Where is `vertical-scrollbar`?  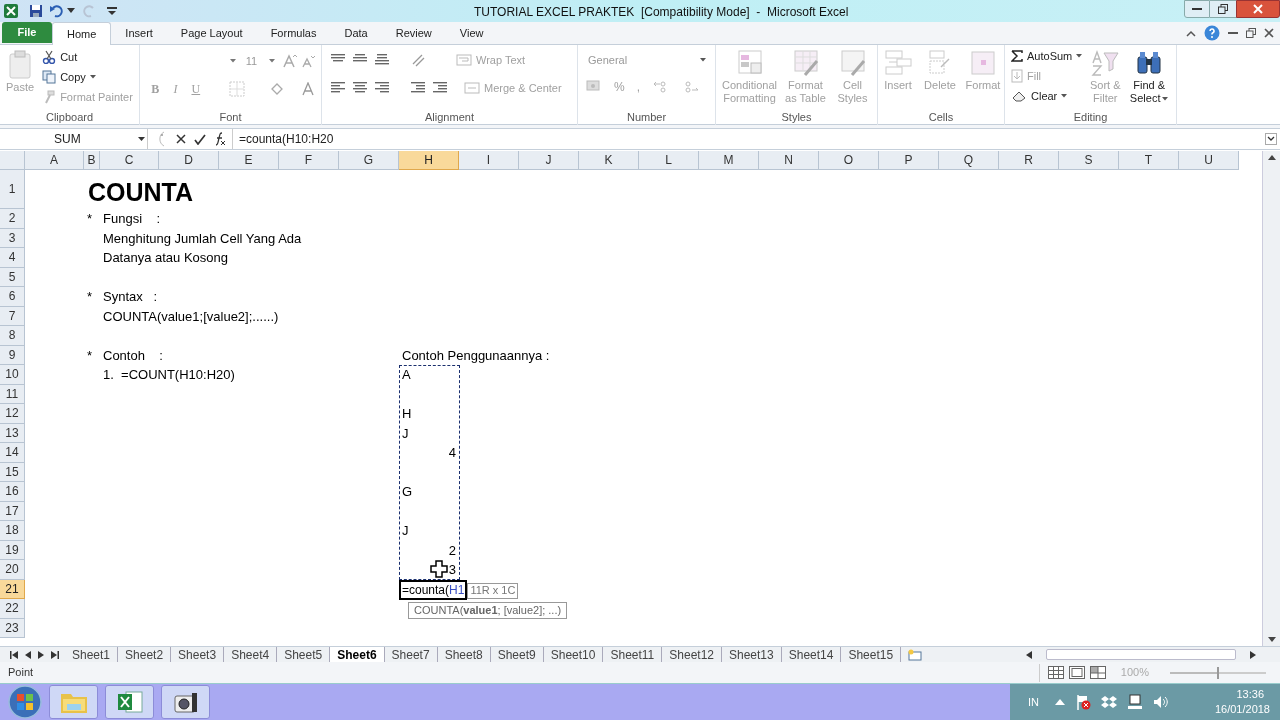
vertical-scrollbar is located at coordinates (1271, 398).